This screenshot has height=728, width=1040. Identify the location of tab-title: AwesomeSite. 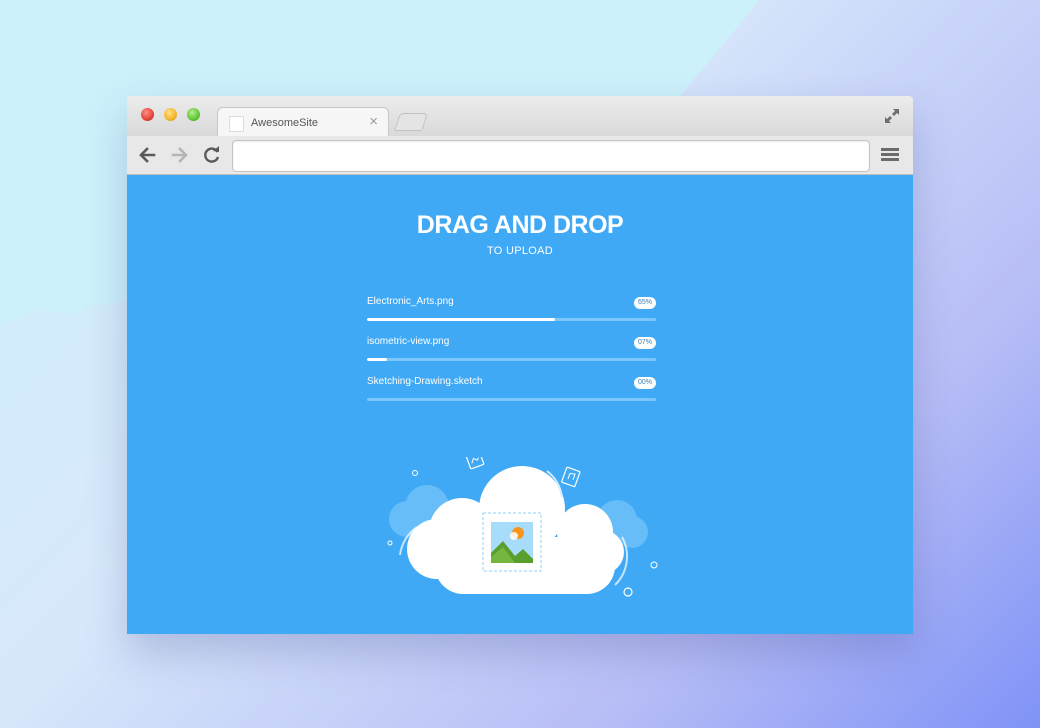
(285, 123).